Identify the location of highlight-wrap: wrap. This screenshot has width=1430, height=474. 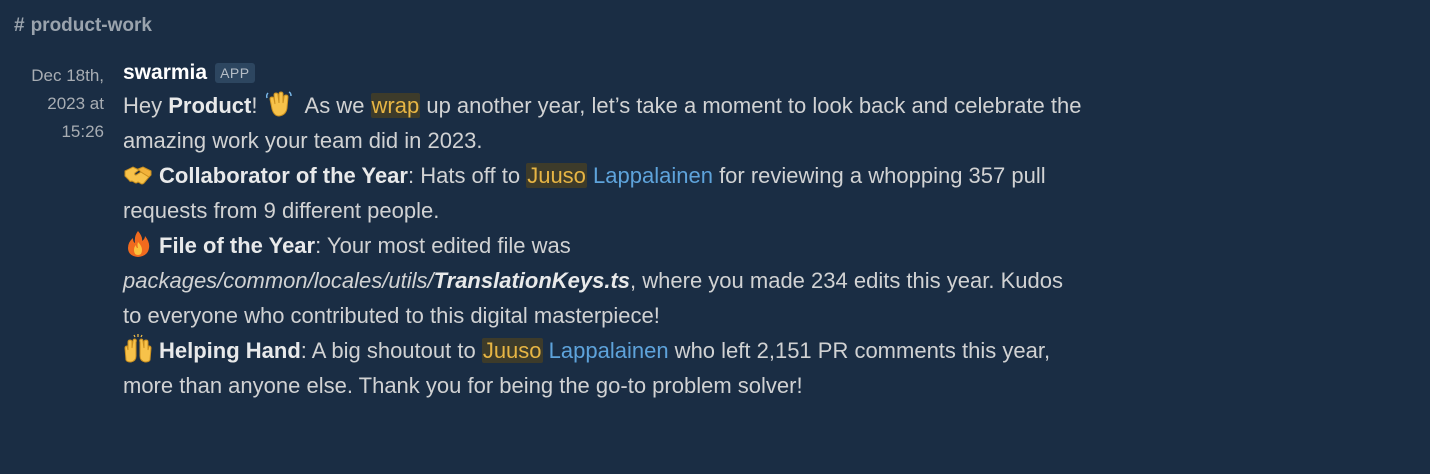
(395, 105).